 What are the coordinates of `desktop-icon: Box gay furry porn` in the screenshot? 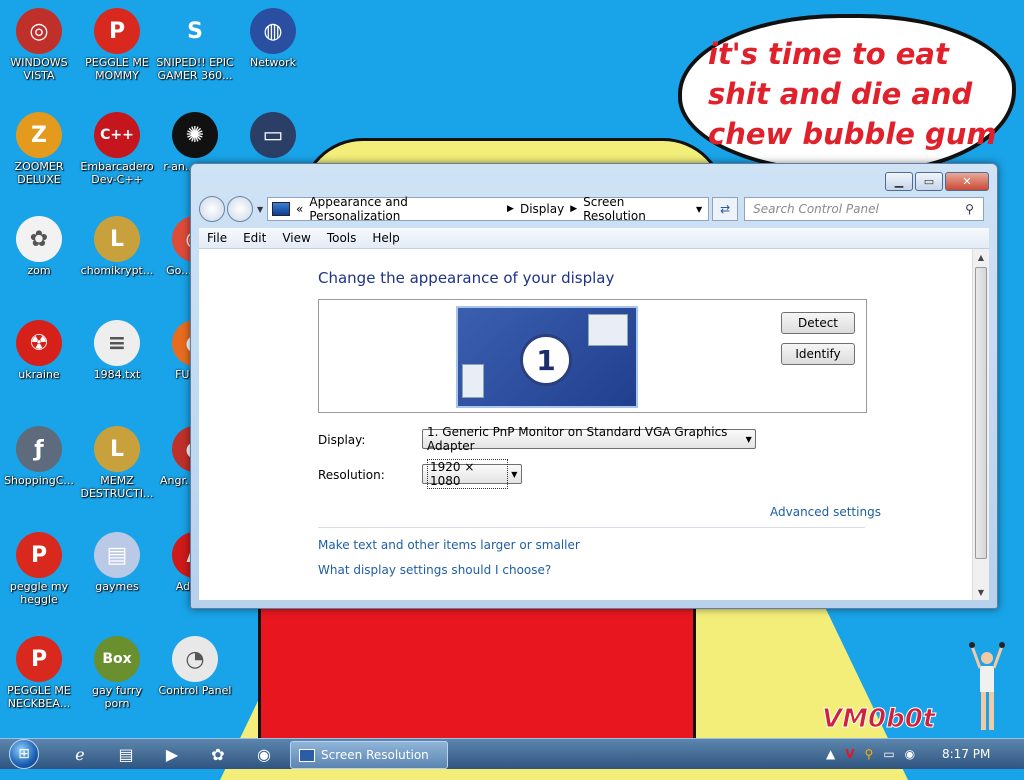 It's located at (117, 672).